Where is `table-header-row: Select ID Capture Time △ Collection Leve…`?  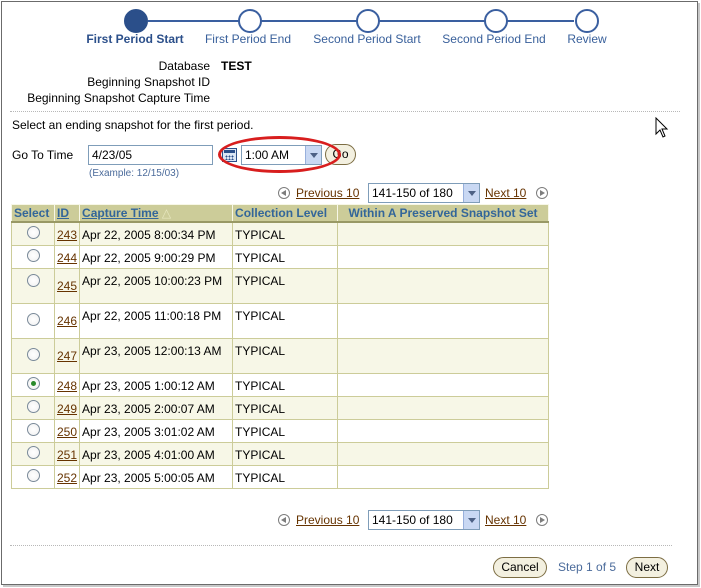 table-header-row: Select ID Capture Time △ Collection Leve… is located at coordinates (280, 213).